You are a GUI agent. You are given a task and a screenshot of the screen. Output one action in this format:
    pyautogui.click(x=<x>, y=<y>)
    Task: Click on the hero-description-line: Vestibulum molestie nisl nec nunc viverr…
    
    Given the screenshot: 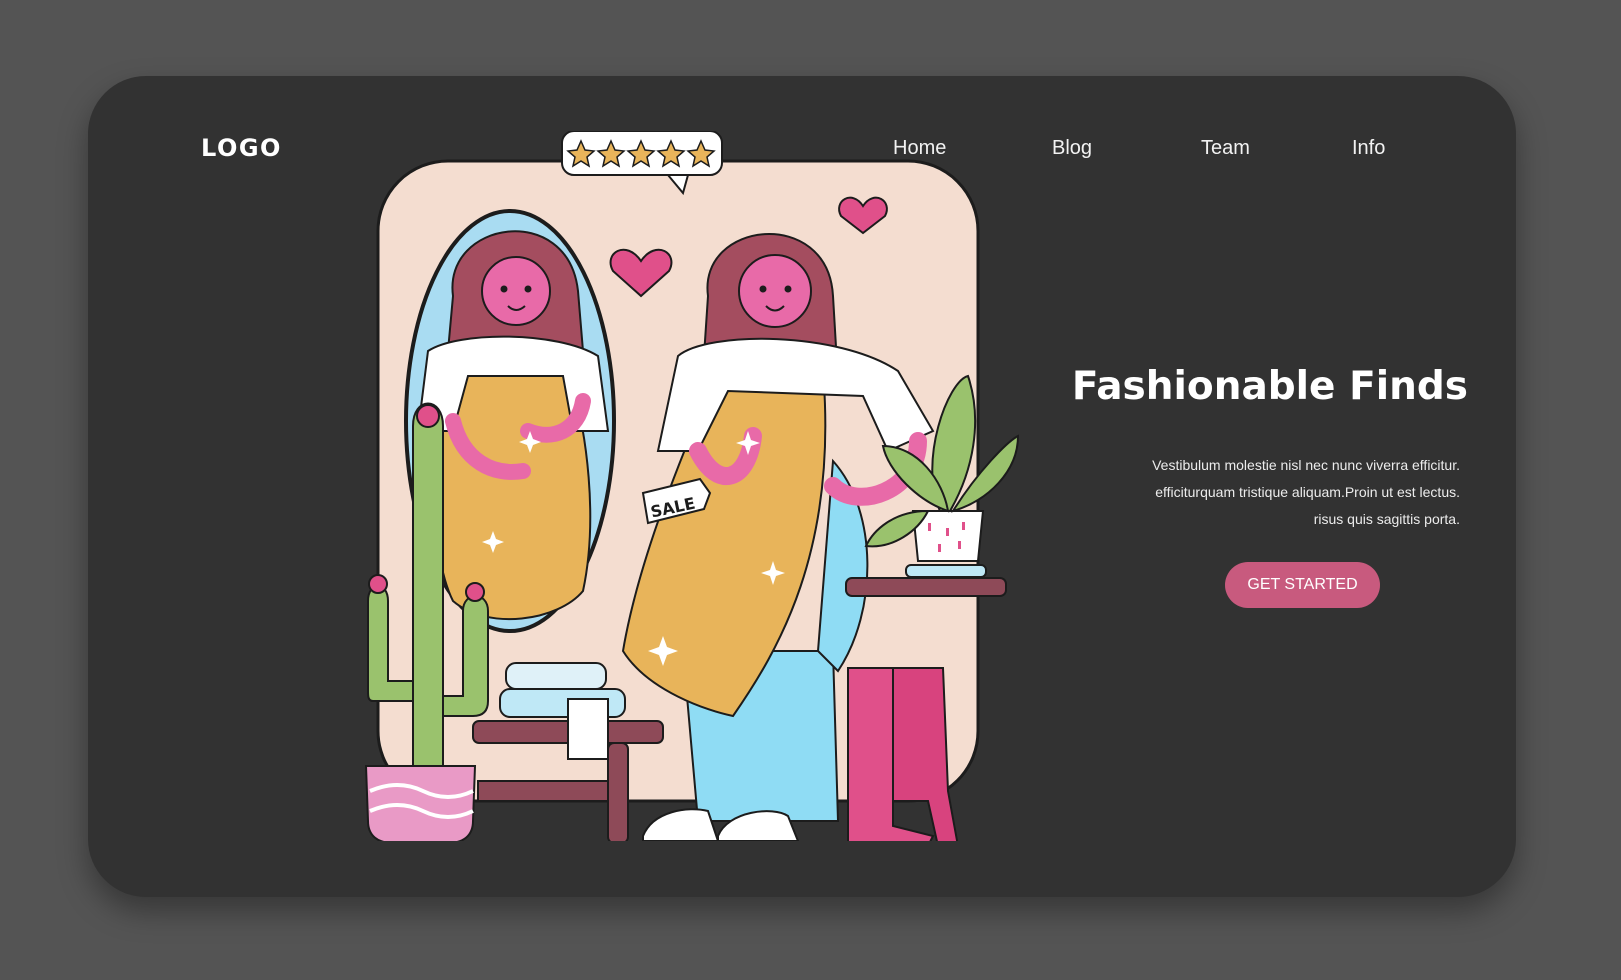 What is the action you would take?
    pyautogui.click(x=1306, y=465)
    